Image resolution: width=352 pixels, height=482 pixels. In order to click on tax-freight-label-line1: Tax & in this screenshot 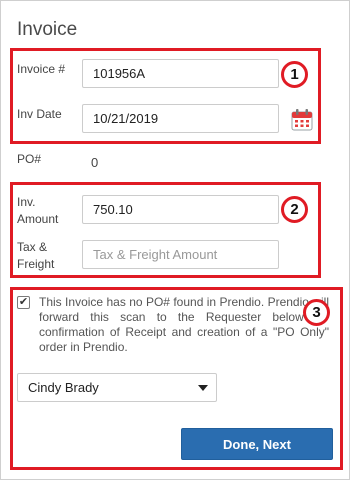, I will do `click(32, 247)`.